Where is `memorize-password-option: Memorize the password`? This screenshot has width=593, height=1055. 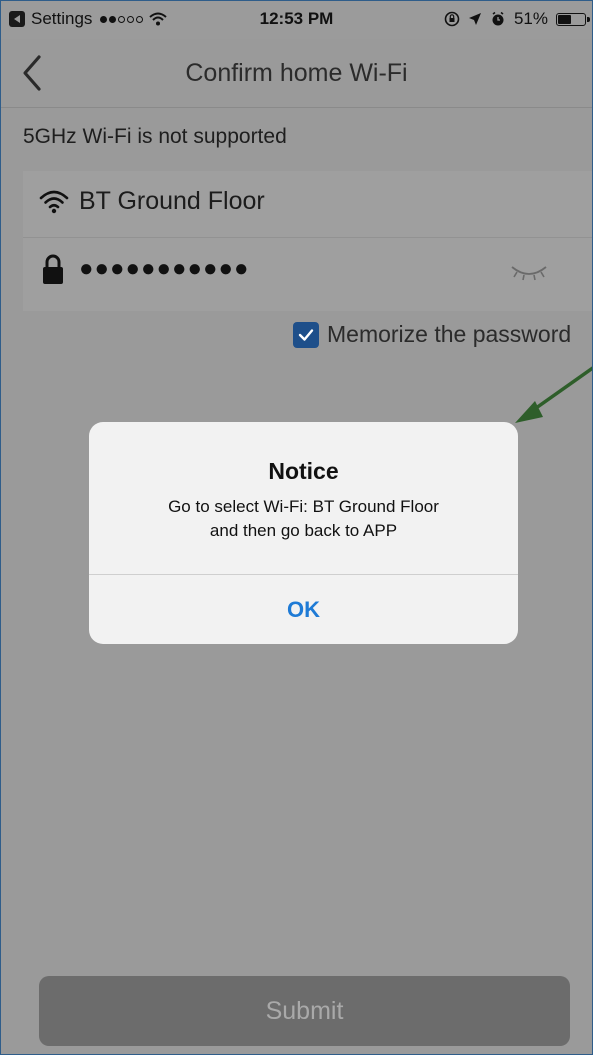
memorize-password-option: Memorize the password is located at coordinates (432, 334).